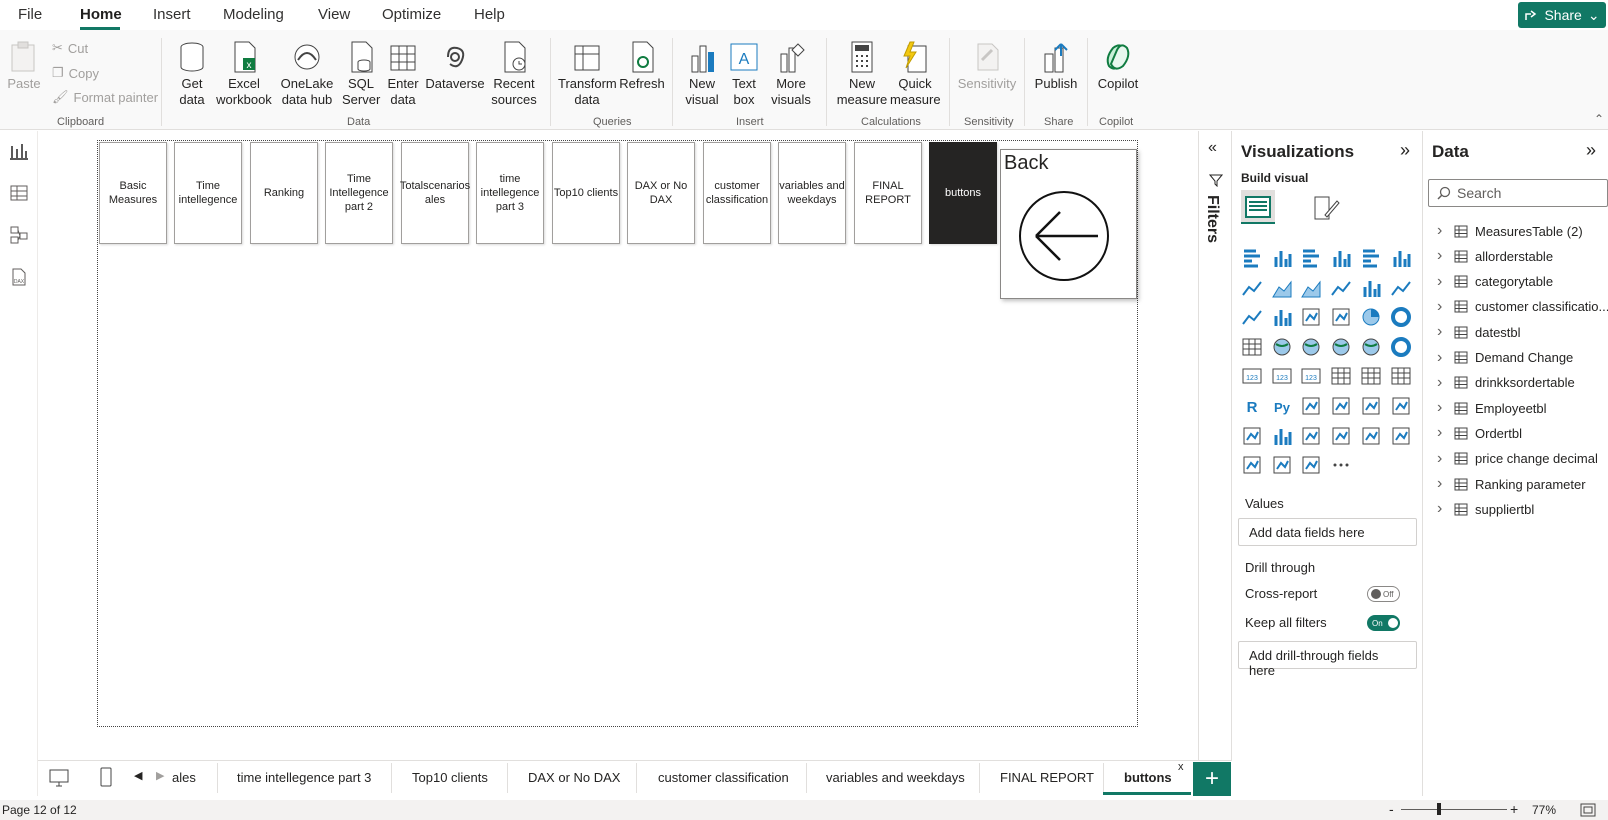  Describe the element at coordinates (586, 193) in the screenshot. I see `nav-button-top10-clients: Top10 clients` at that location.